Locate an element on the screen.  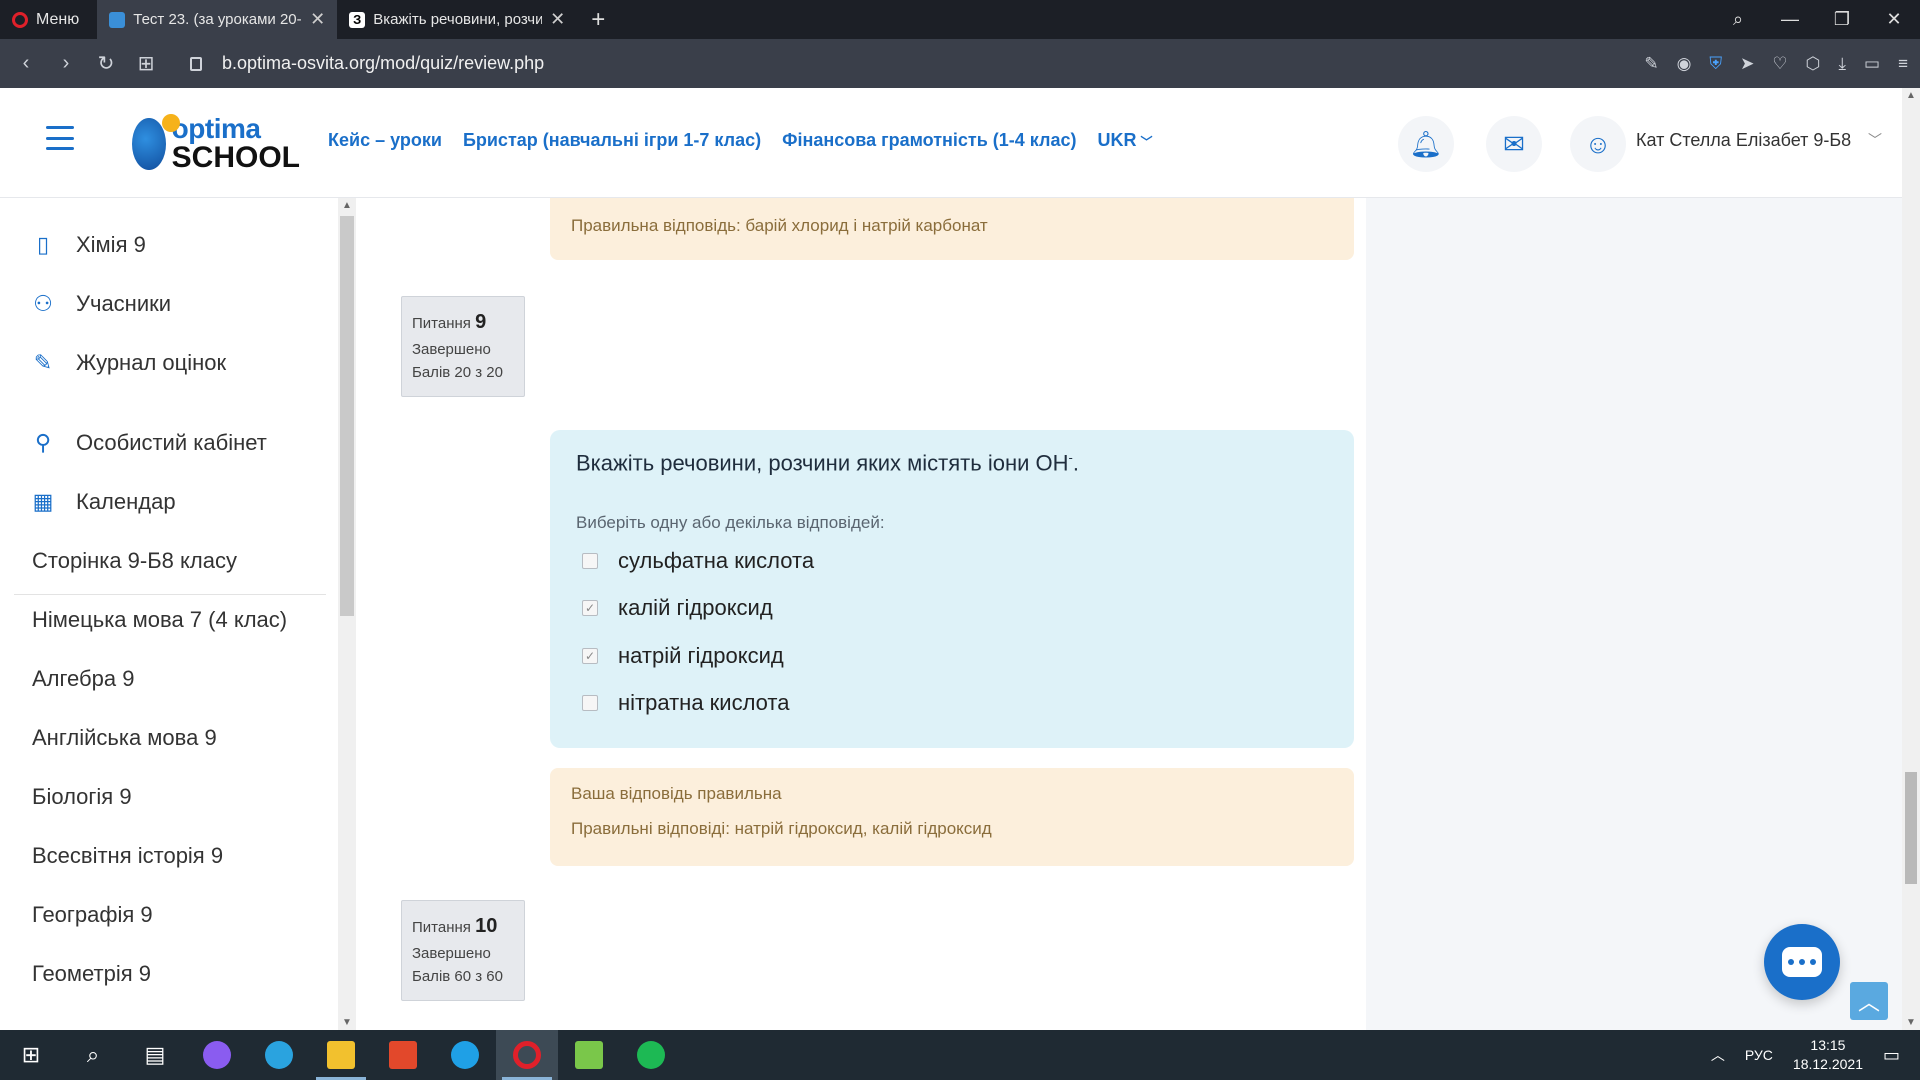
nav-brystar: Бристар (навчальні ігри 1-7 клас) is located at coordinates (612, 140).